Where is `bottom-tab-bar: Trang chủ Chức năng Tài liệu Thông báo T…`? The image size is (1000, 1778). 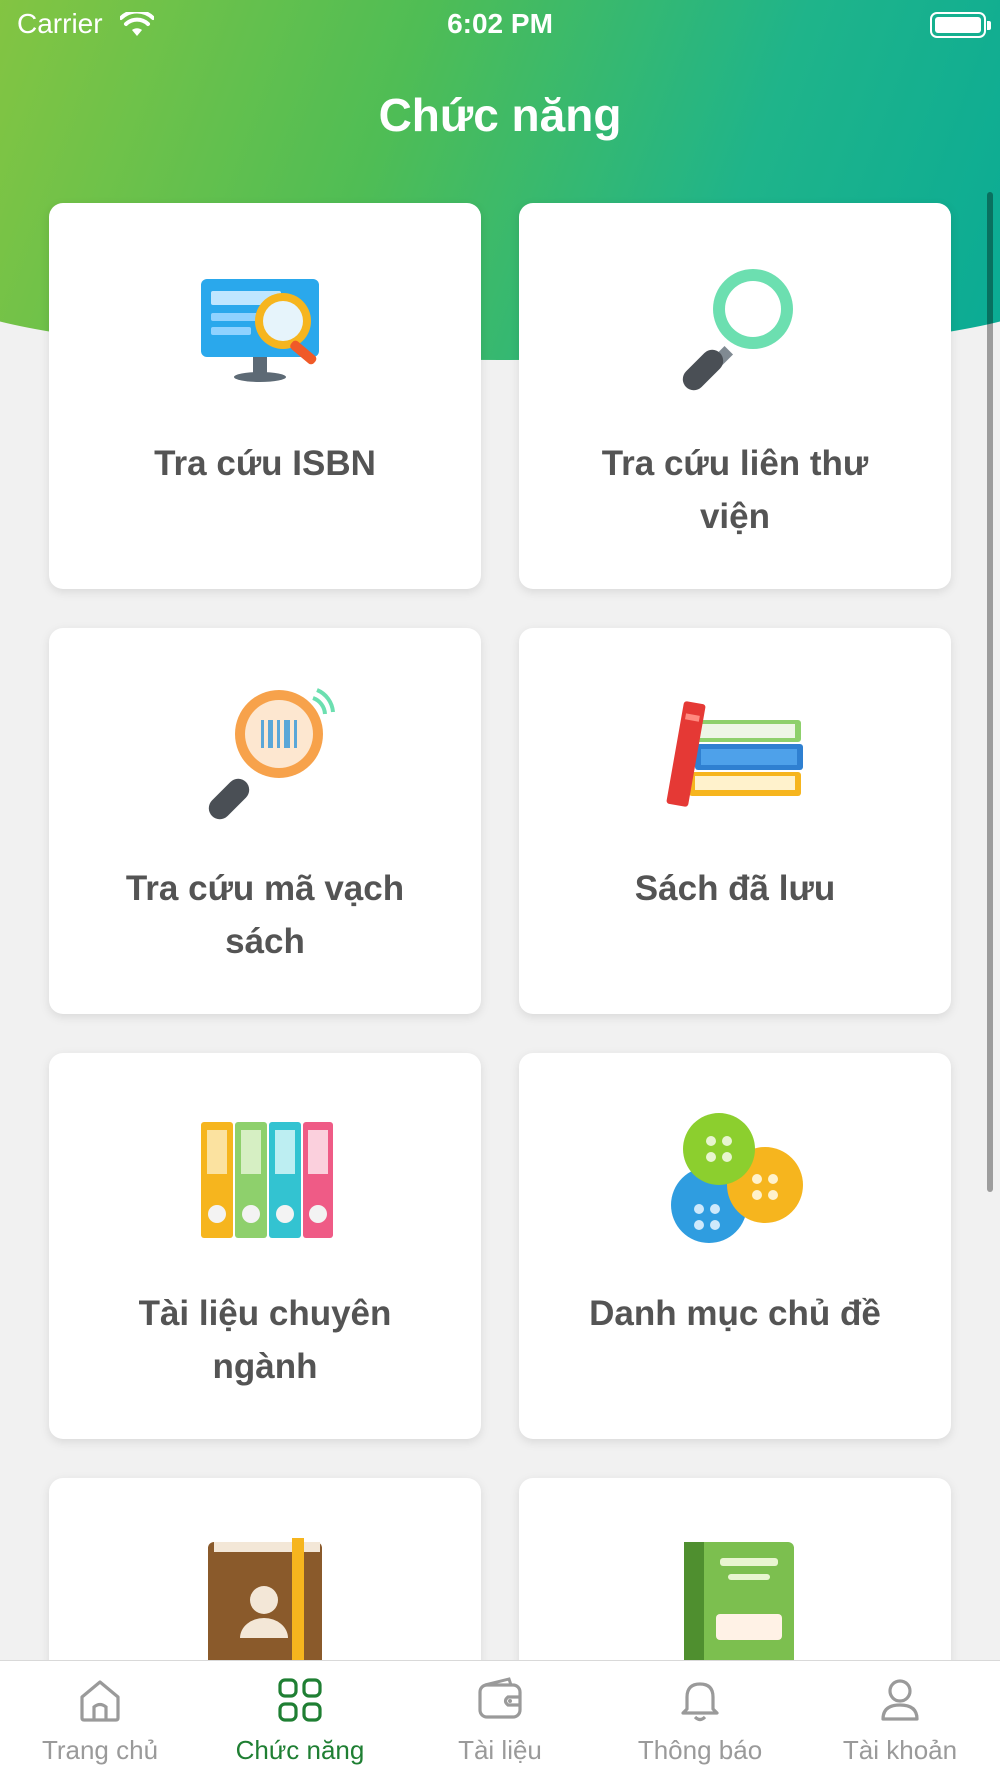 bottom-tab-bar: Trang chủ Chức năng Tài liệu Thông báo T… is located at coordinates (500, 1719).